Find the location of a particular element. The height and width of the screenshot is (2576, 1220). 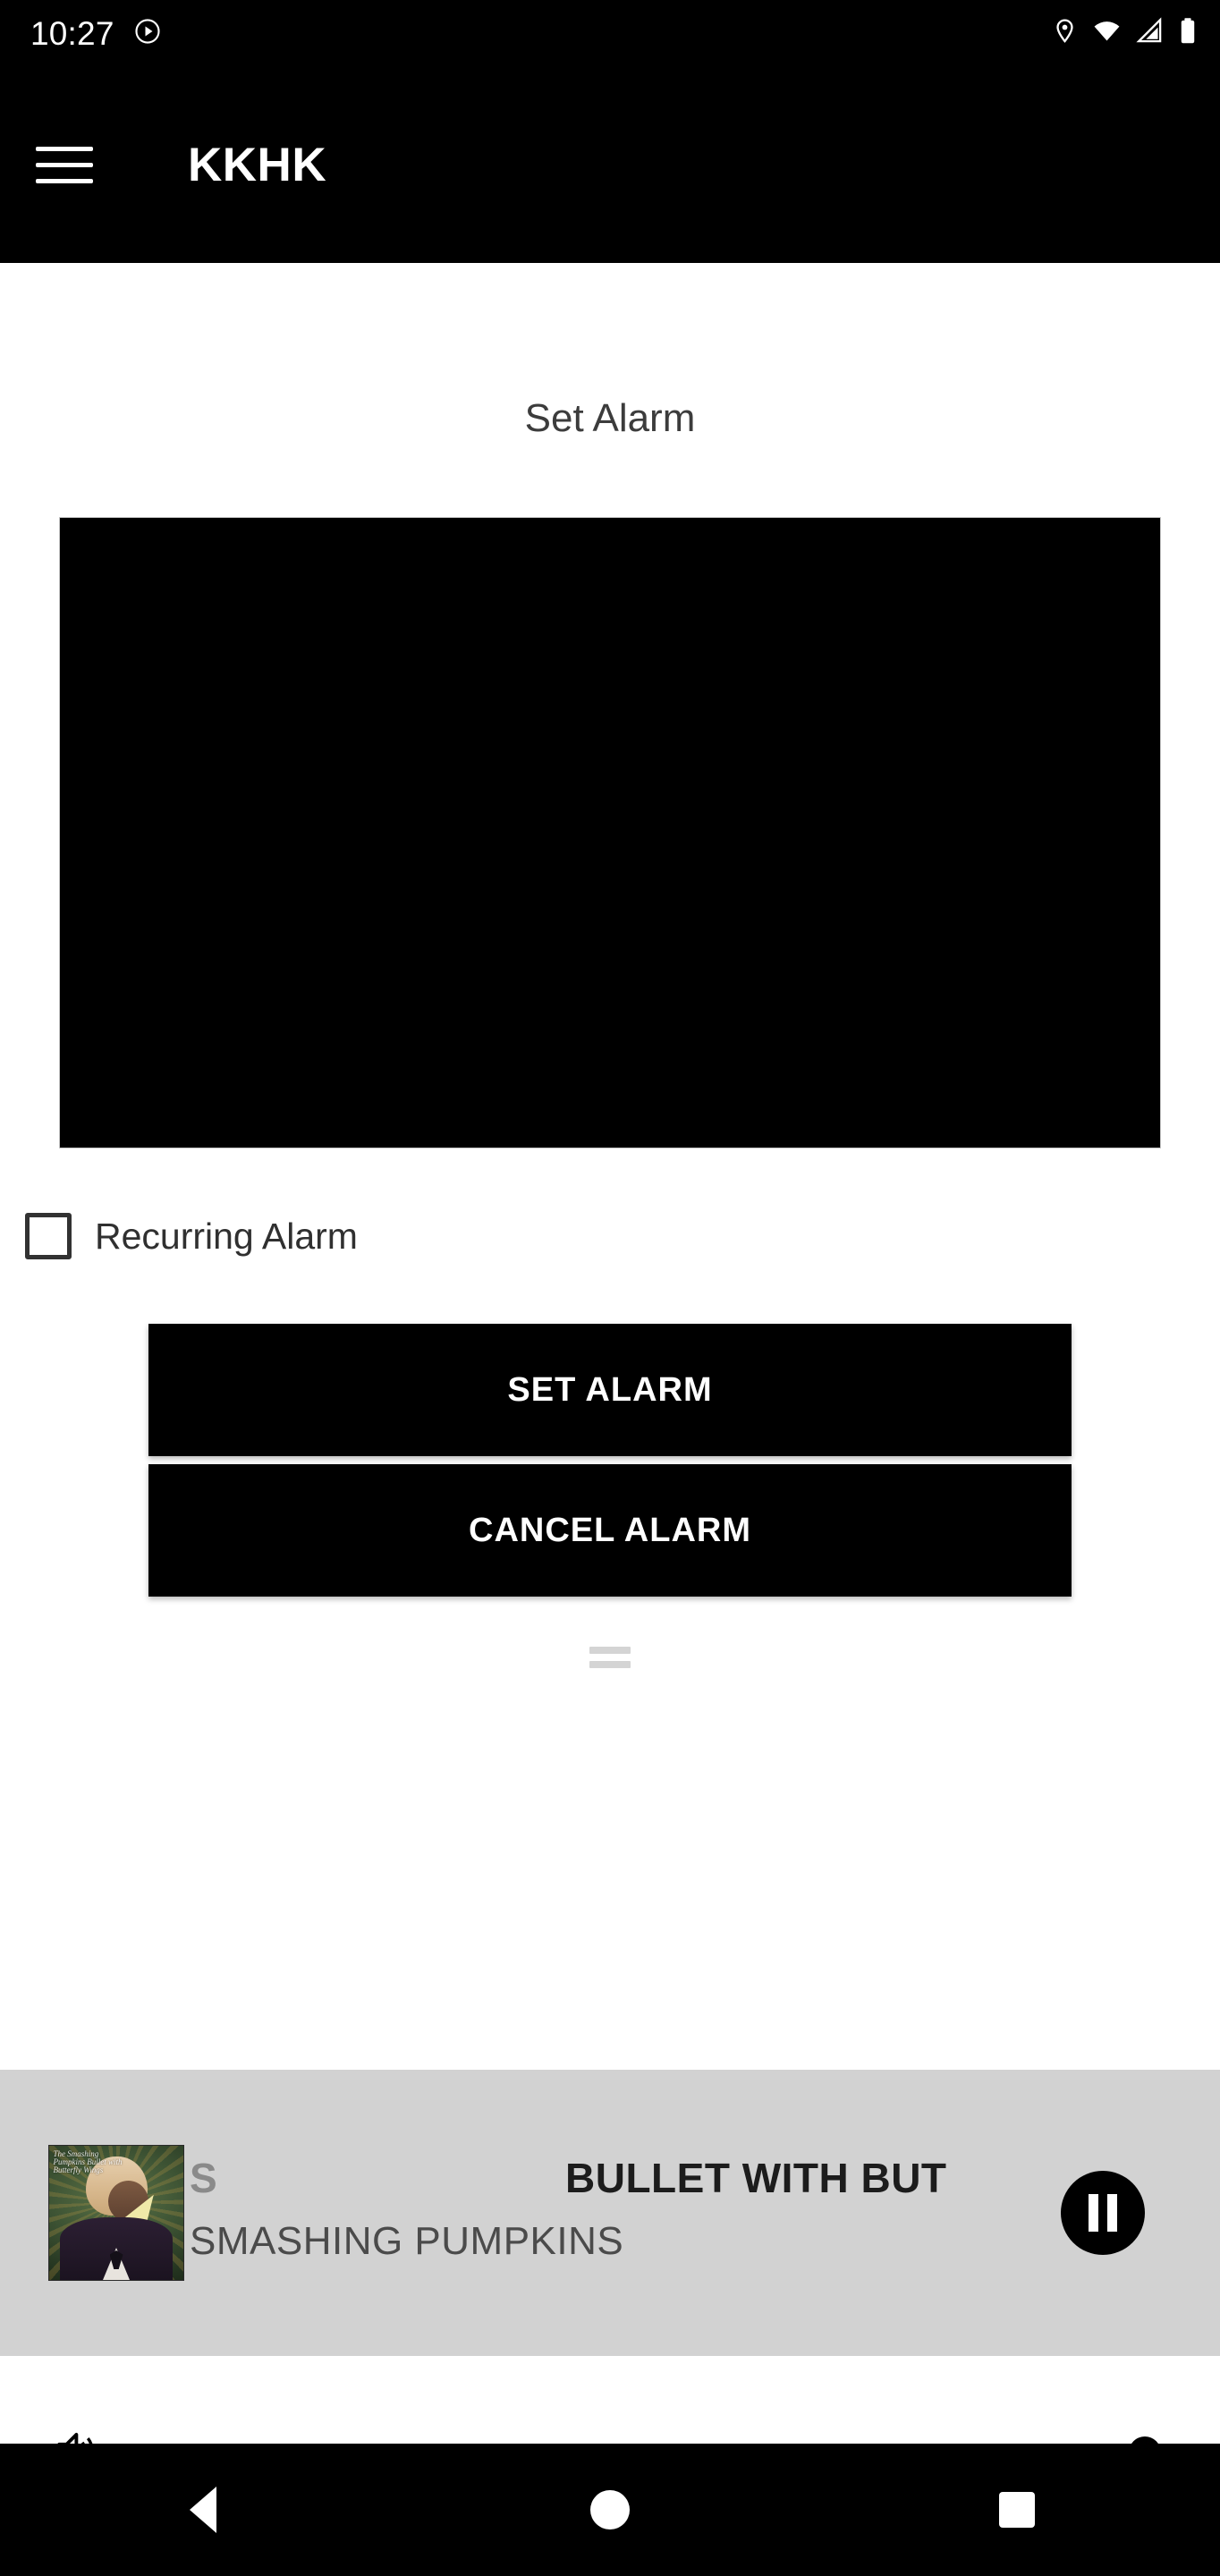

recurring-alarm-checkbox is located at coordinates (48, 1236).